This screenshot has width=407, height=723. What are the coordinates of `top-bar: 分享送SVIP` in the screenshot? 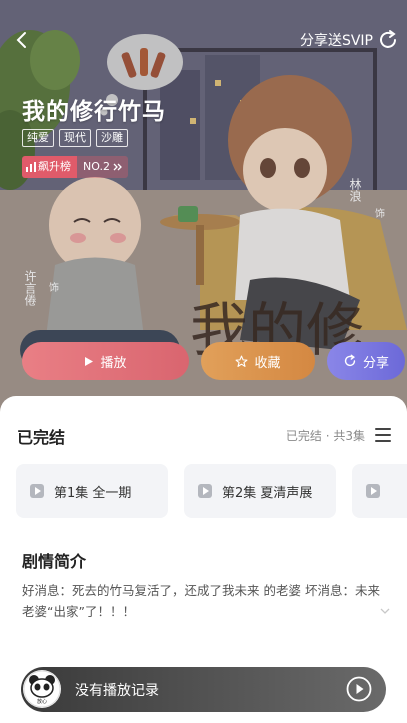 It's located at (203, 40).